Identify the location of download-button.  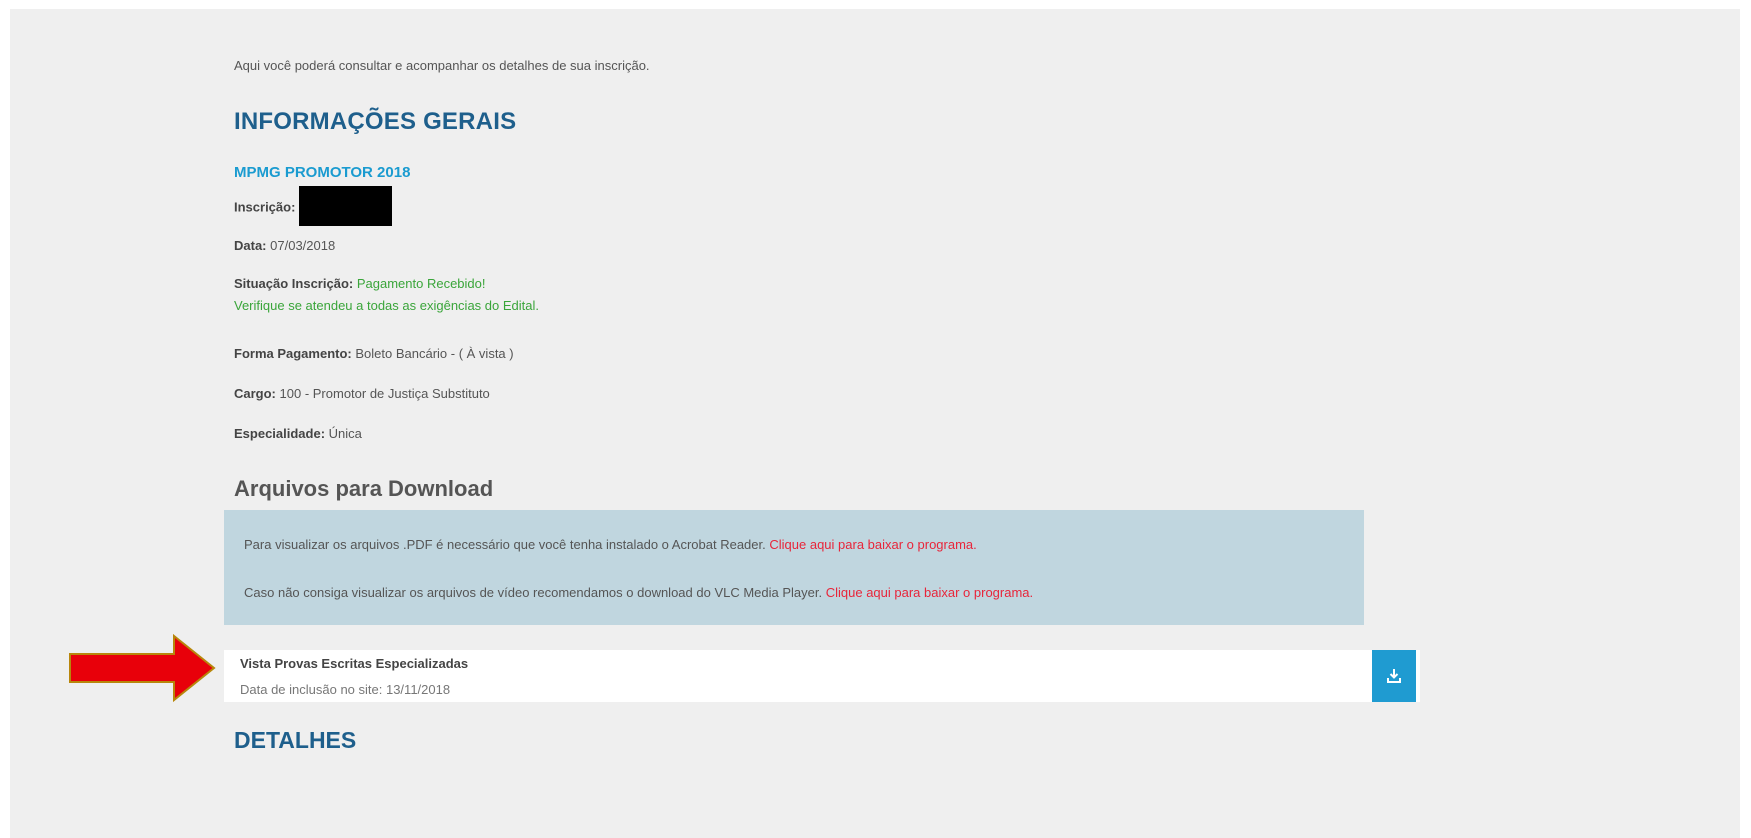
(1394, 676).